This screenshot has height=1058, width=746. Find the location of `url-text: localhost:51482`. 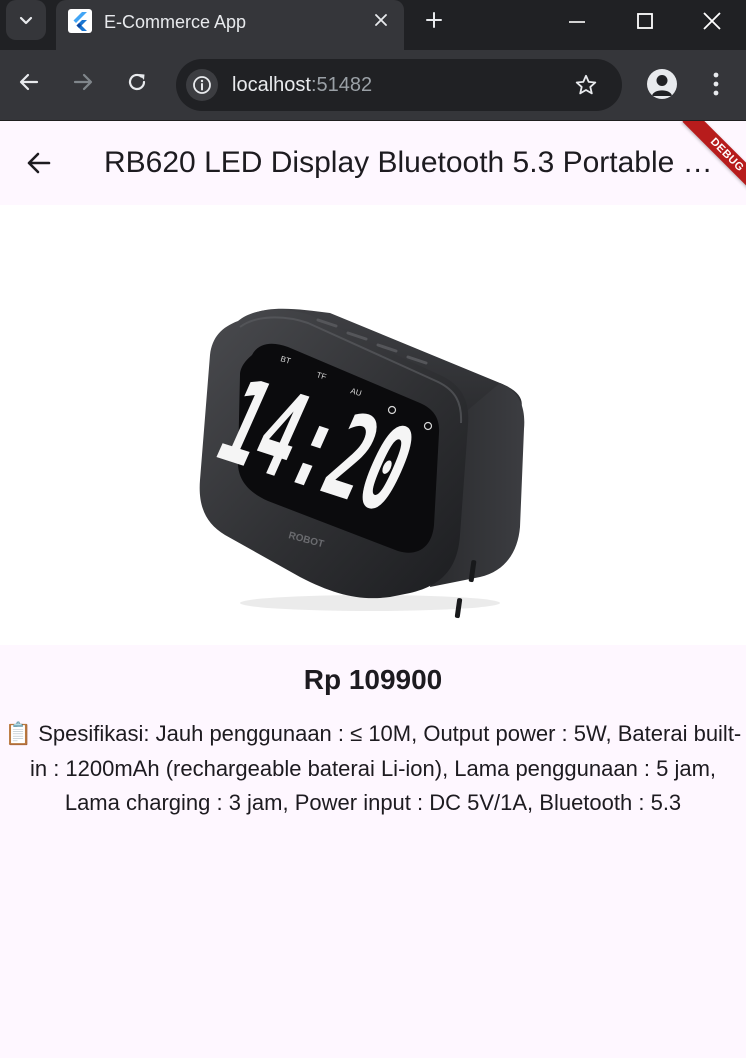

url-text: localhost:51482 is located at coordinates (302, 85).